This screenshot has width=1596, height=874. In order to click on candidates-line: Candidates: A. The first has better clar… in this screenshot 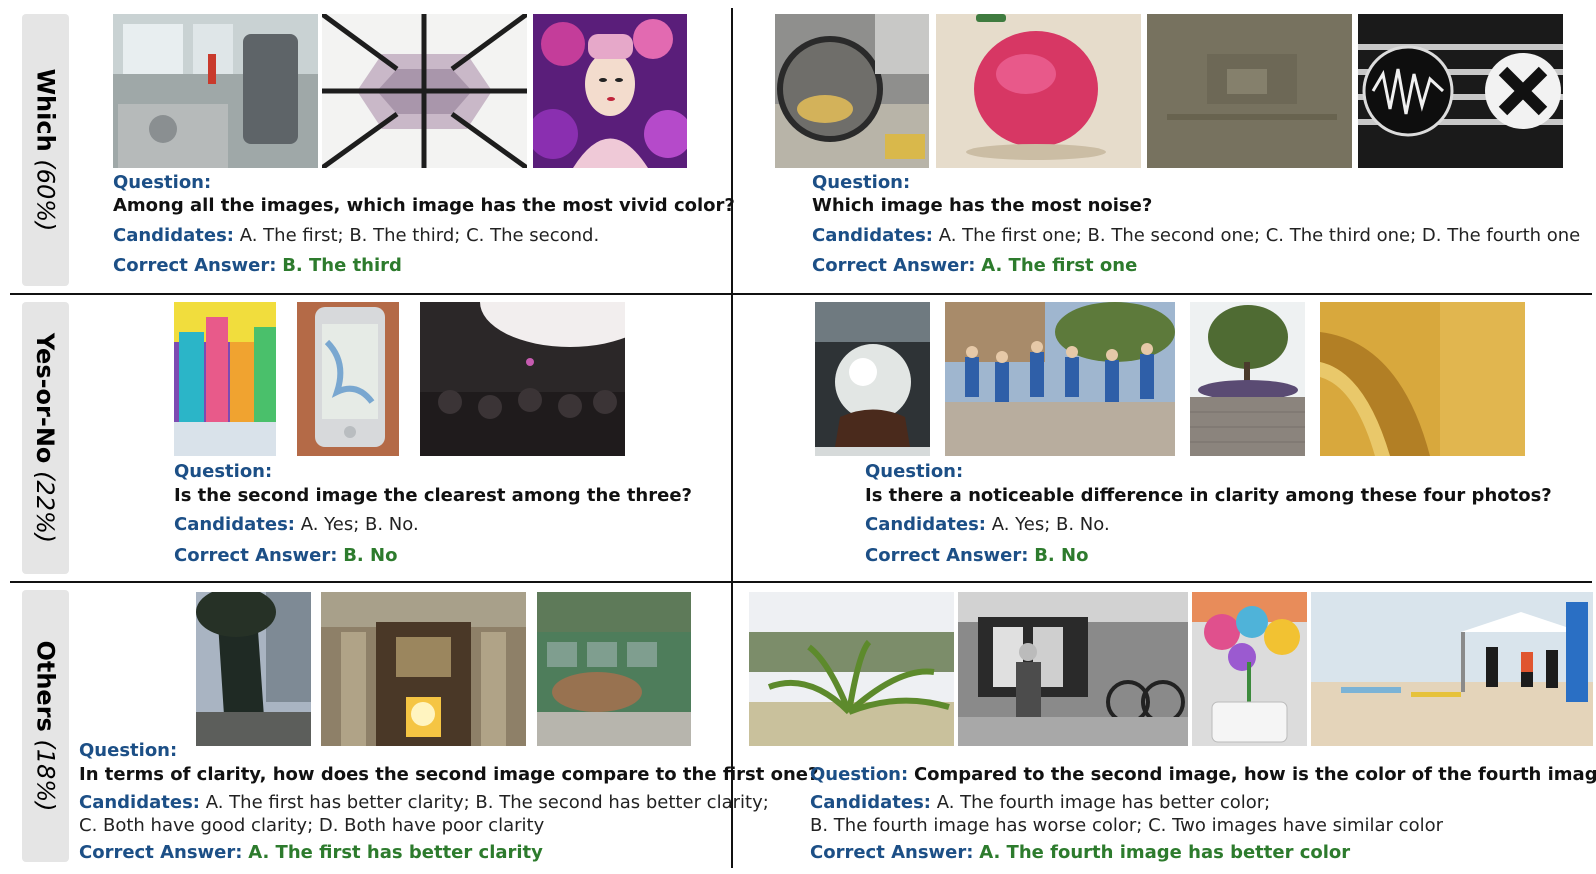, I will do `click(424, 803)`.